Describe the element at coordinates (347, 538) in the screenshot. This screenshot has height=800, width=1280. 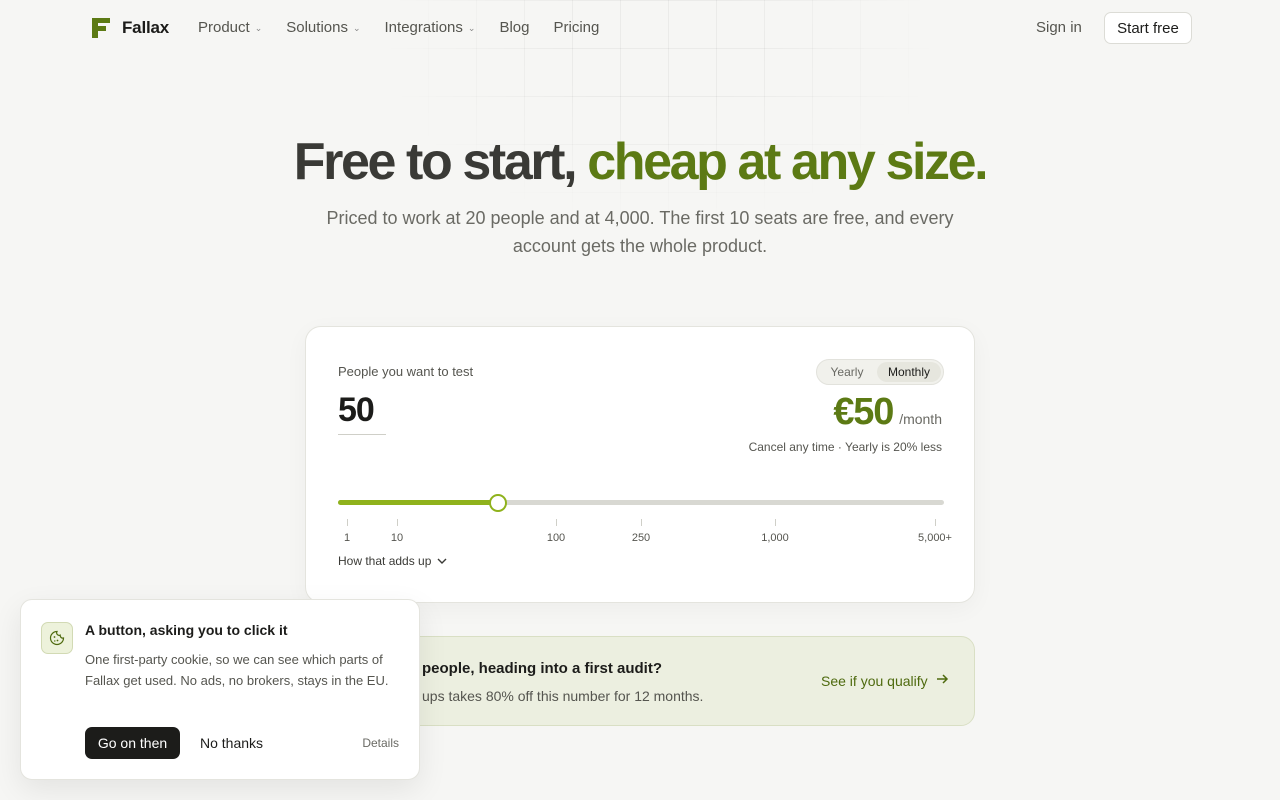
I see `tick-label: 1` at that location.